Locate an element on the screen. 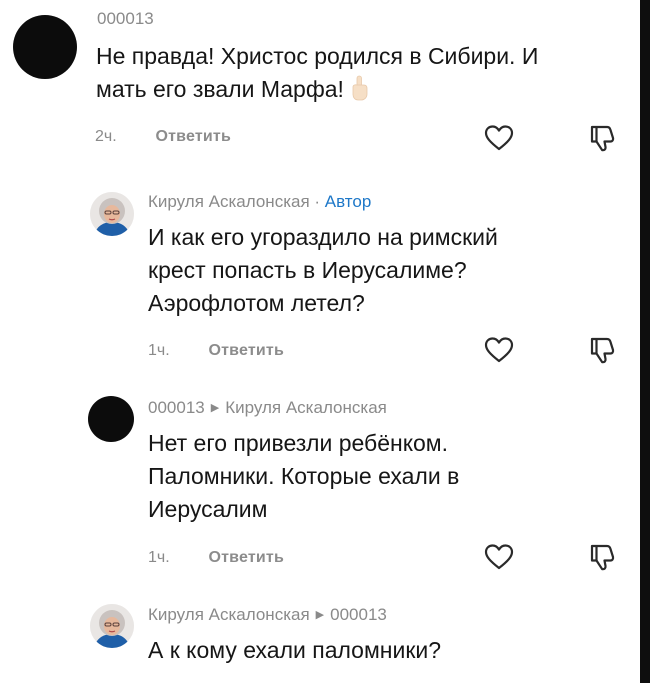 The width and height of the screenshot is (650, 683). comment-text-line: Аэрофлотом летел? is located at coordinates (256, 303).